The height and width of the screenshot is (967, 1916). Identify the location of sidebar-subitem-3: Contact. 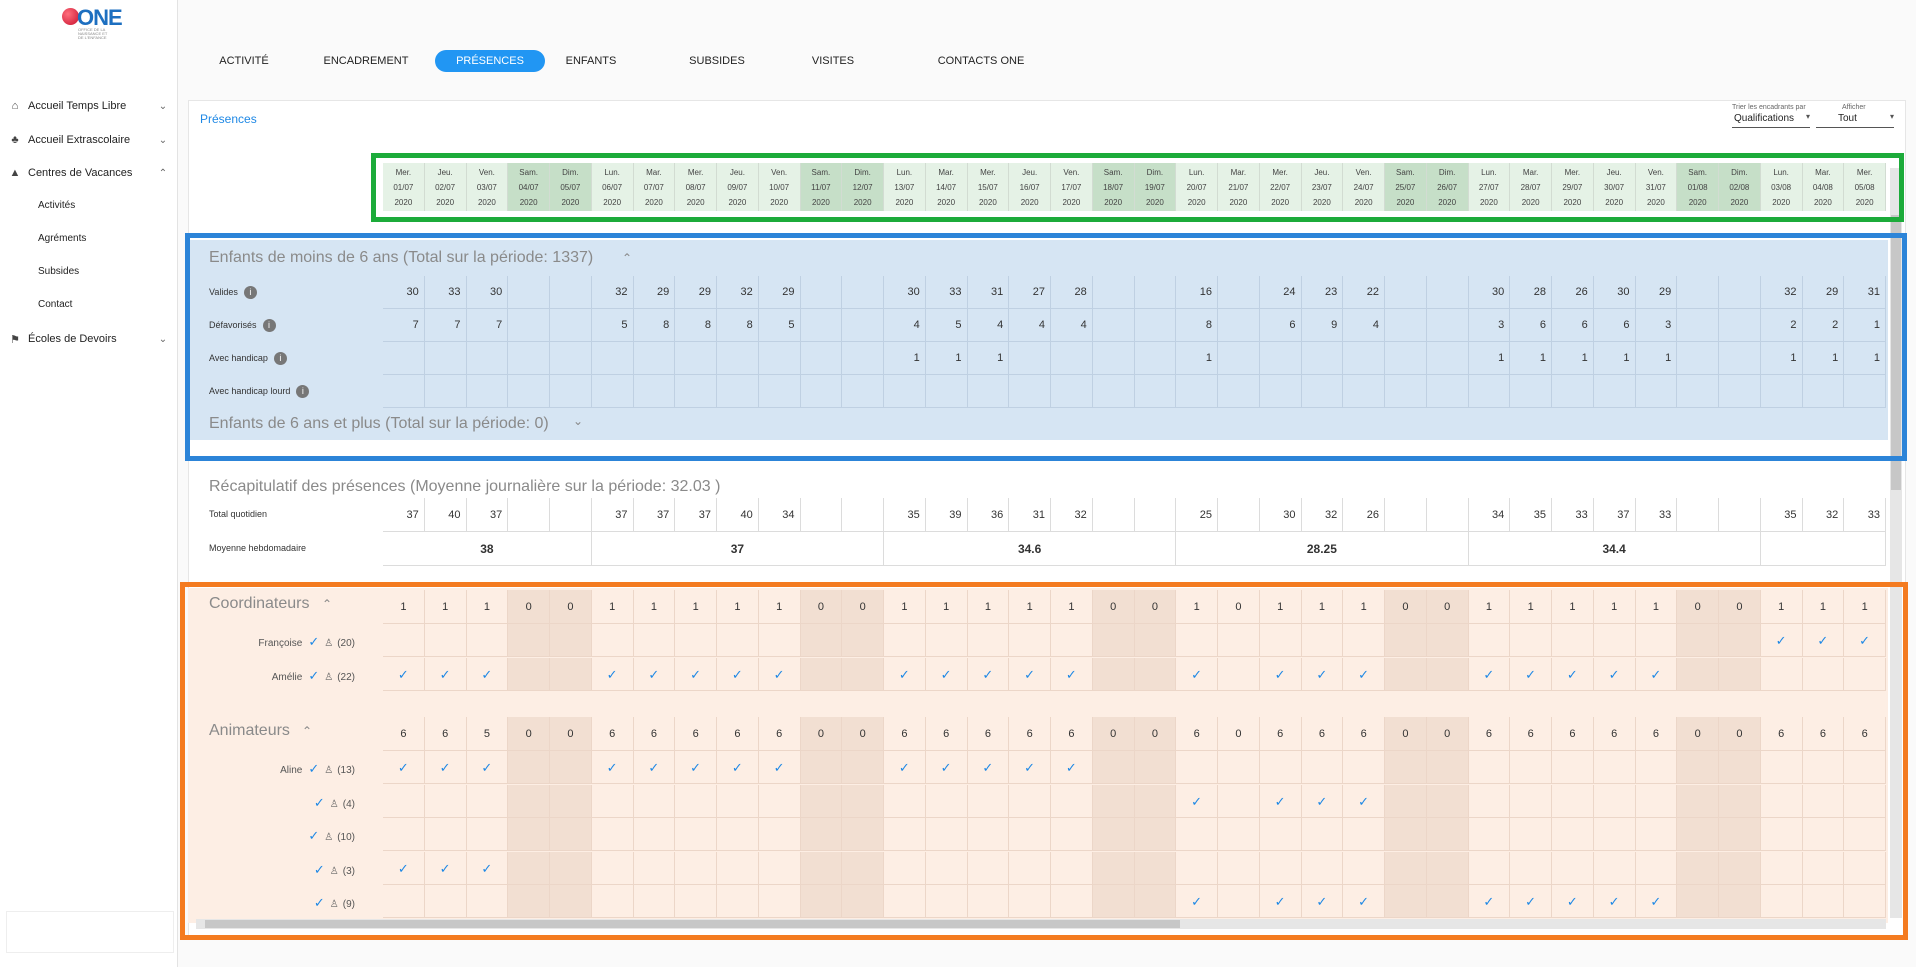
(55, 304).